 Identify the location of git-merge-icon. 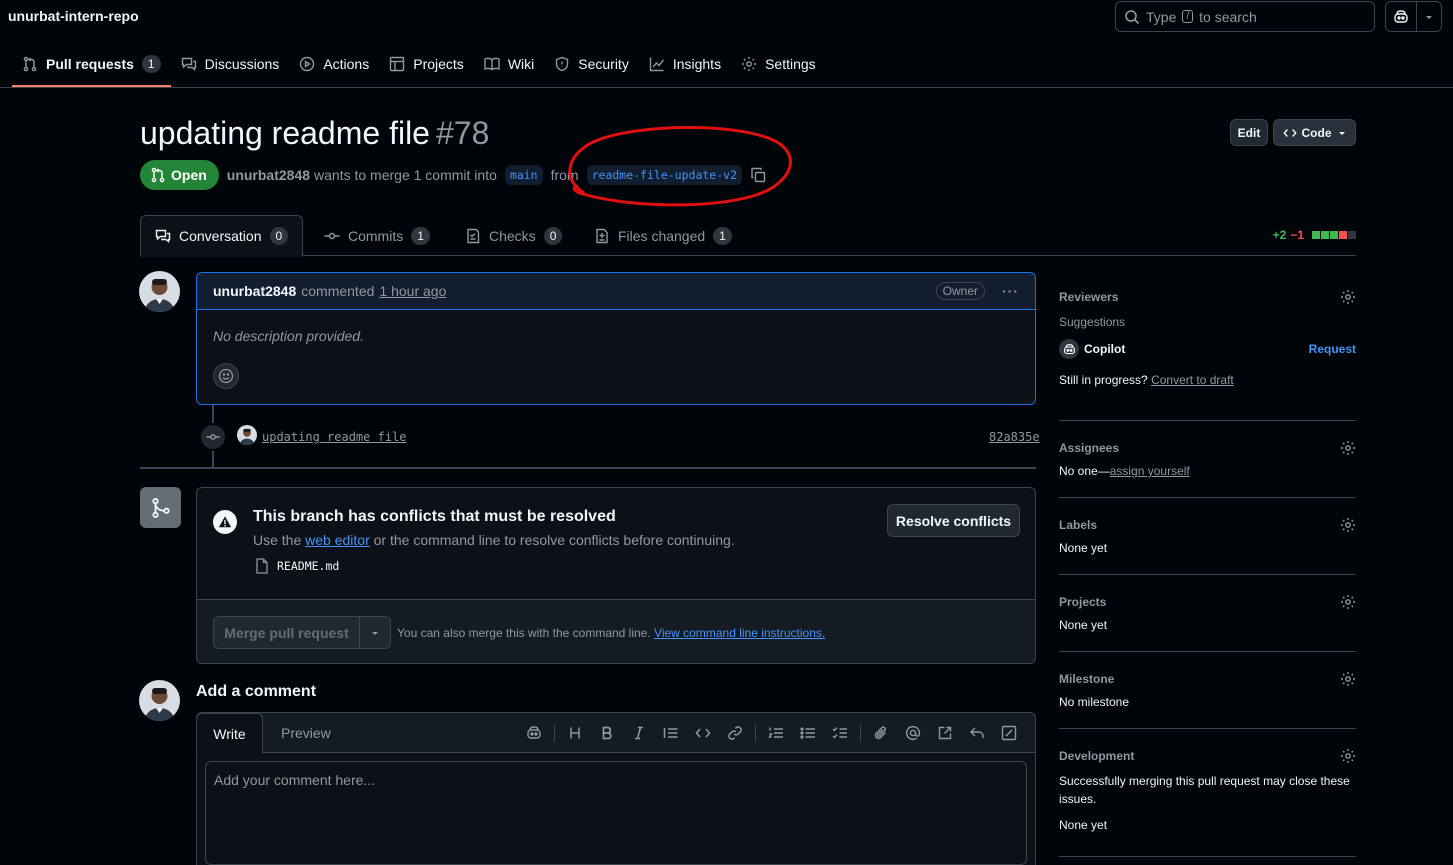
(160, 507).